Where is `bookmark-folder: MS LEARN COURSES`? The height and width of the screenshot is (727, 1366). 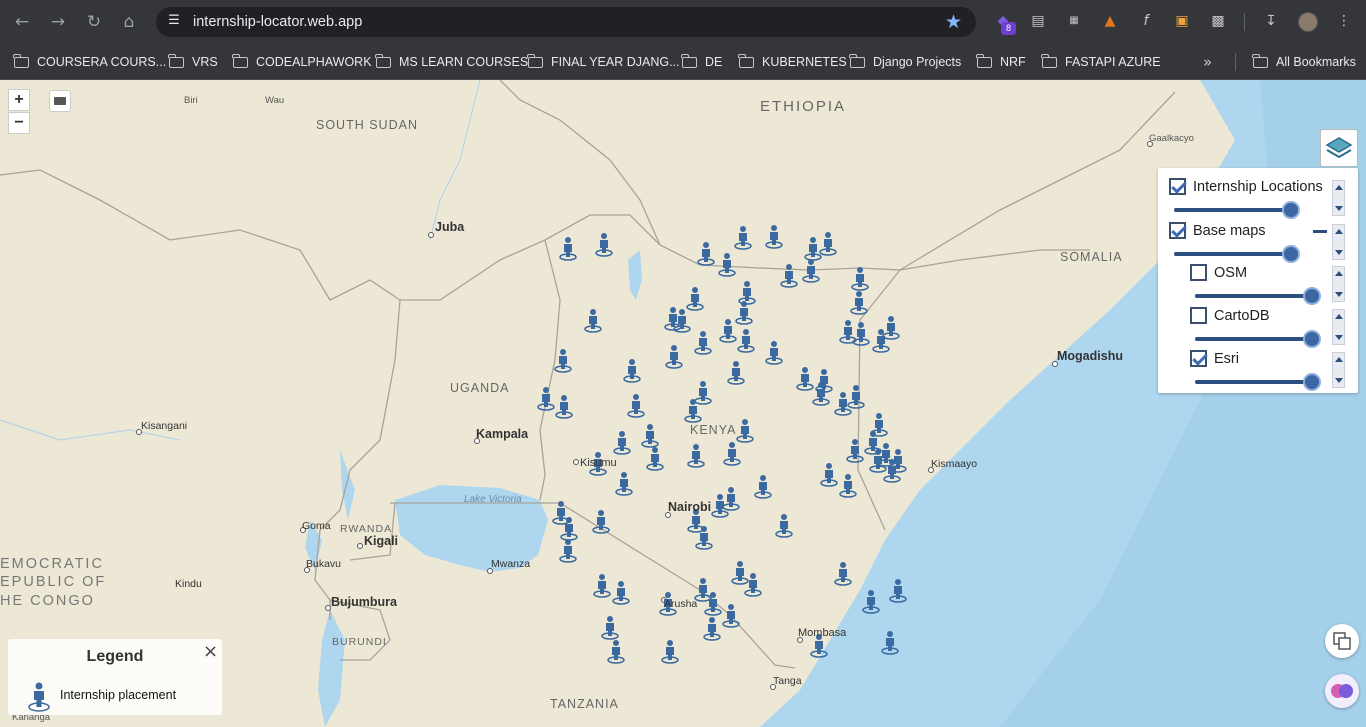
bookmark-folder: MS LEARN COURSES is located at coordinates (451, 62).